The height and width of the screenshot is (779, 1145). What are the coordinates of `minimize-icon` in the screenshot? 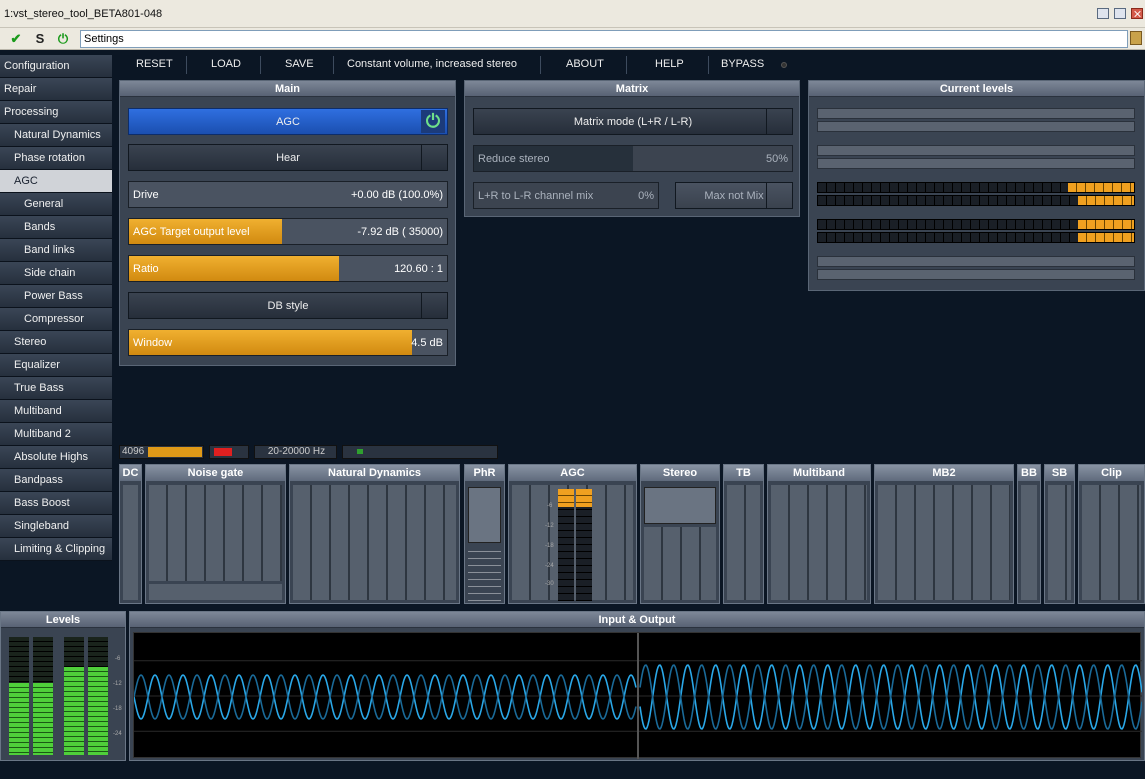 It's located at (1103, 13).